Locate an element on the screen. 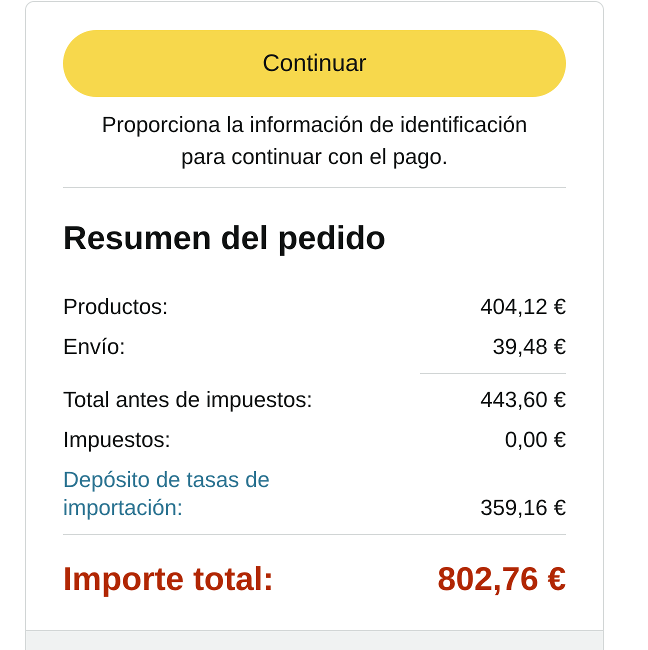 The image size is (648, 650). identification-notice: Proporciona la información de identificación para continuar con el pago. is located at coordinates (314, 141).